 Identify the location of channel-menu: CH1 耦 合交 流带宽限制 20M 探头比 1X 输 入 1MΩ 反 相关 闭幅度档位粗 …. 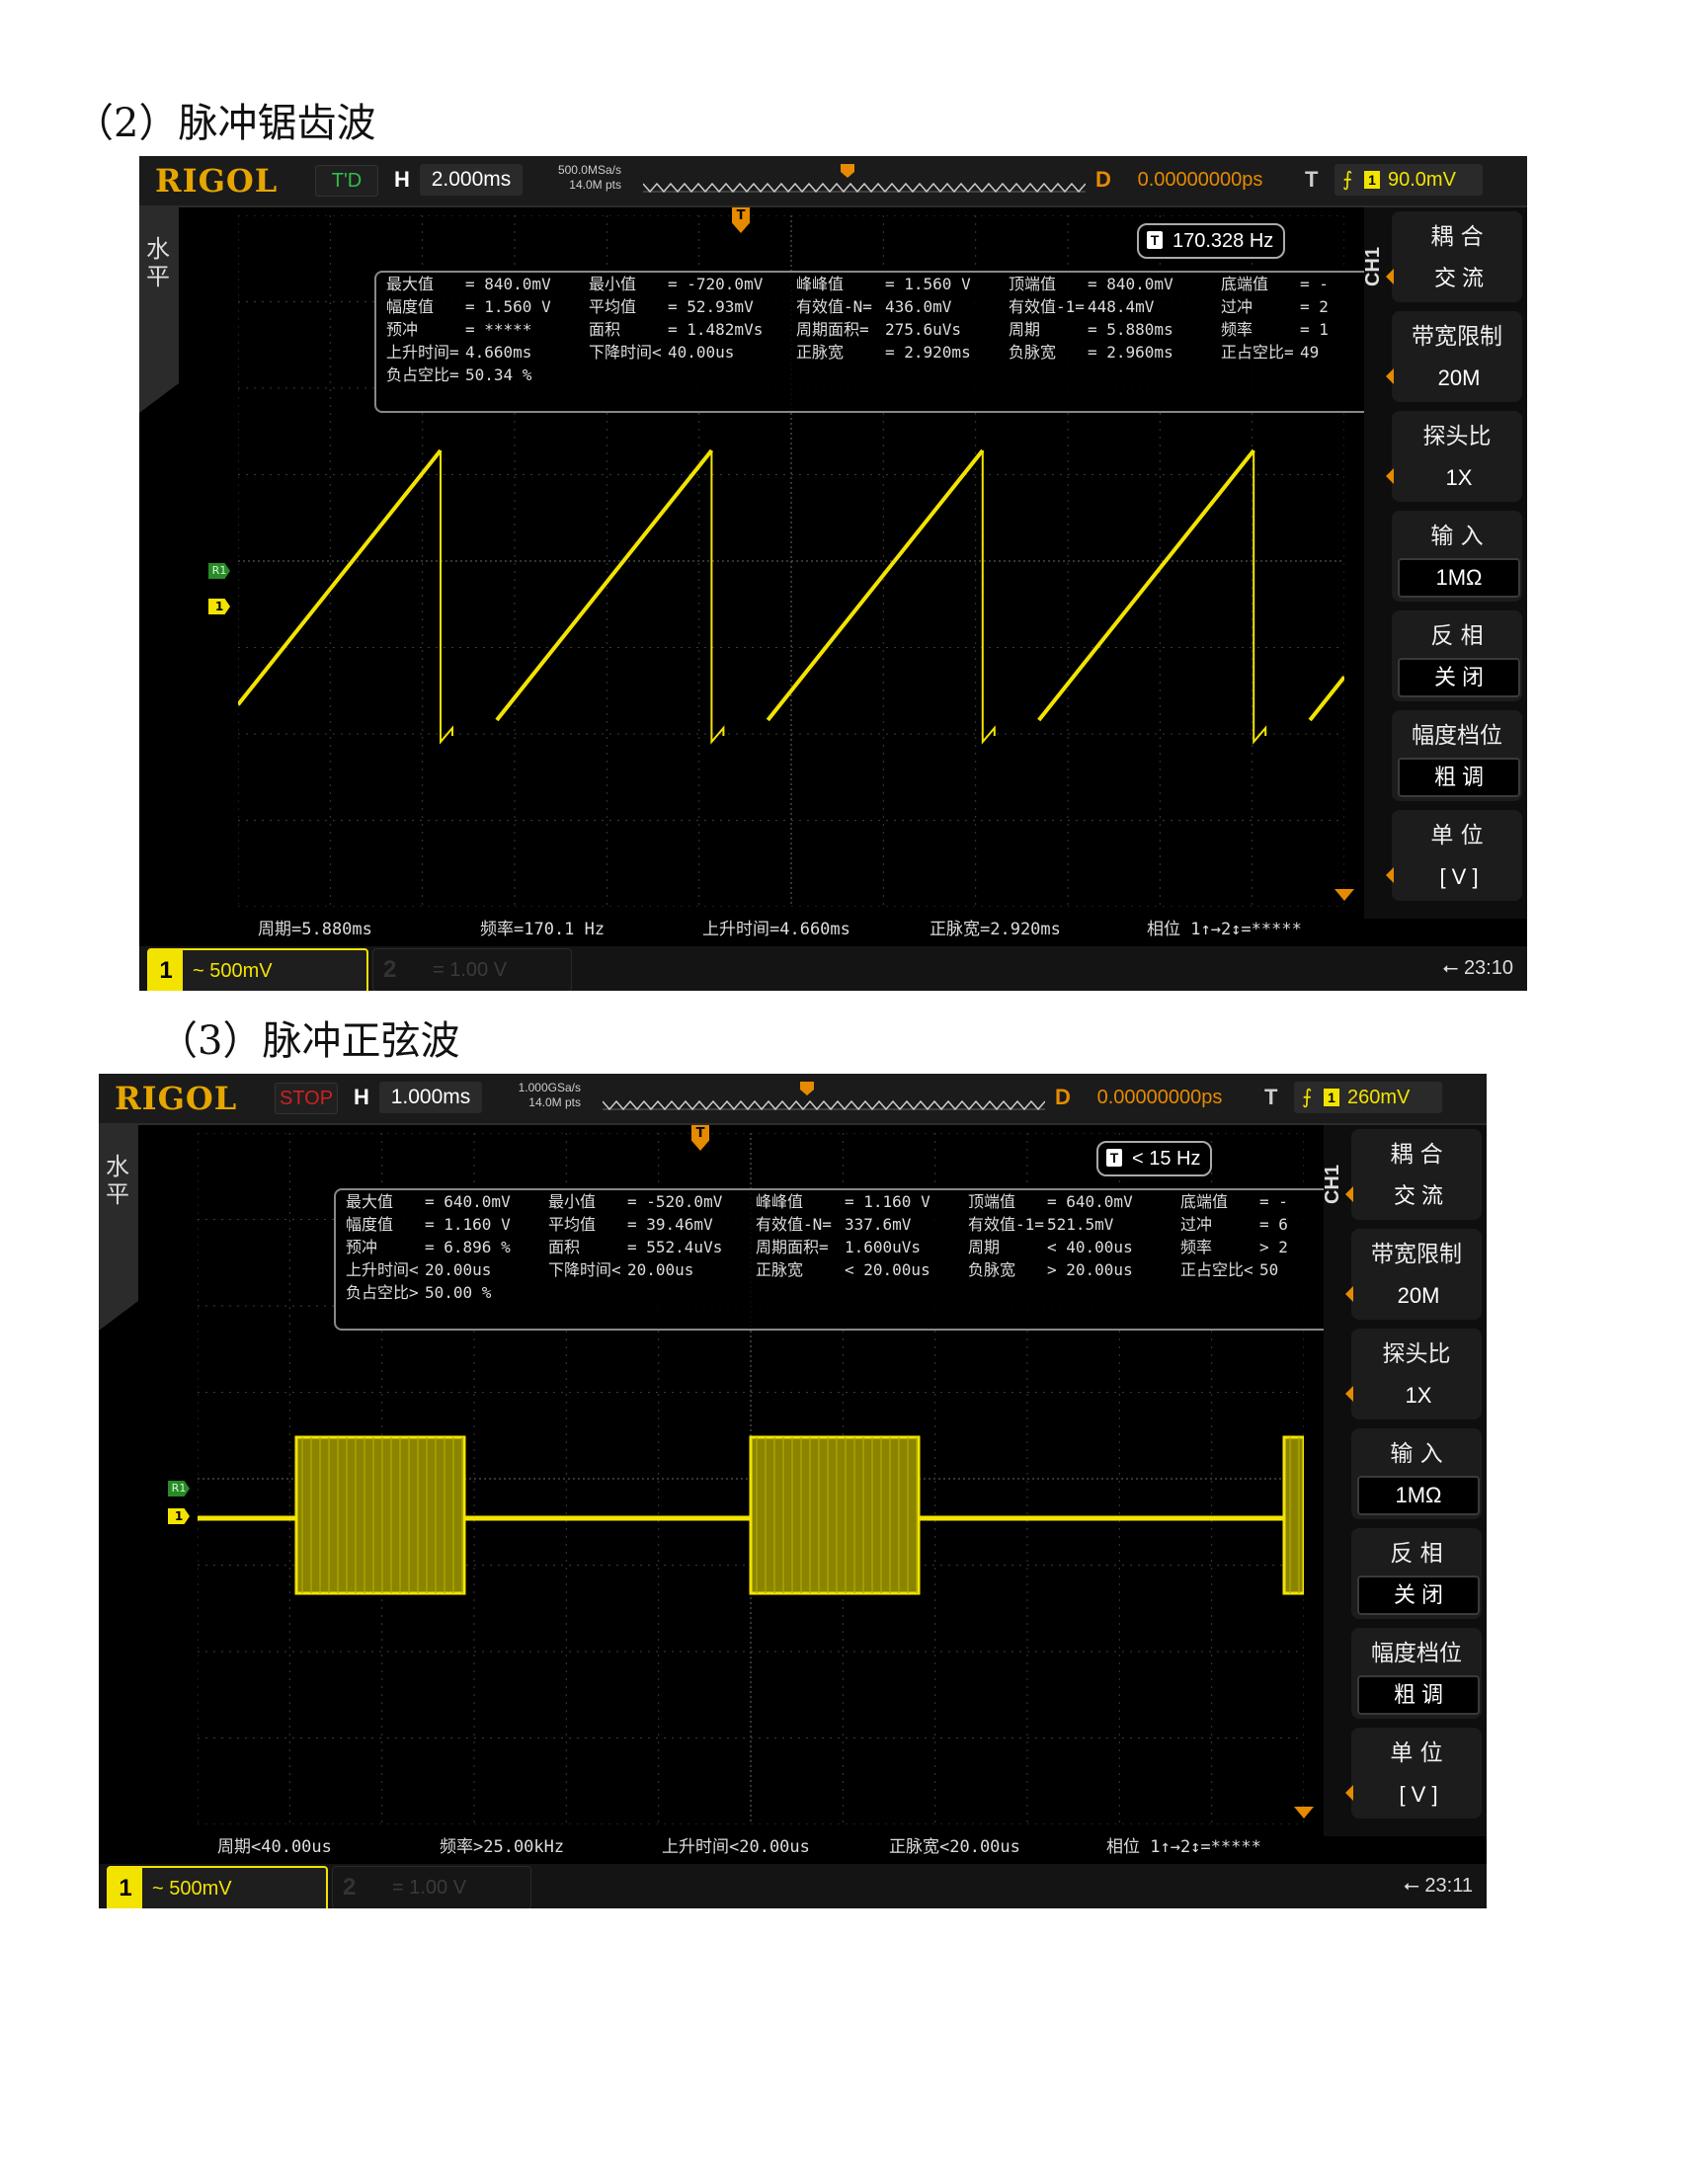
(1405, 1480).